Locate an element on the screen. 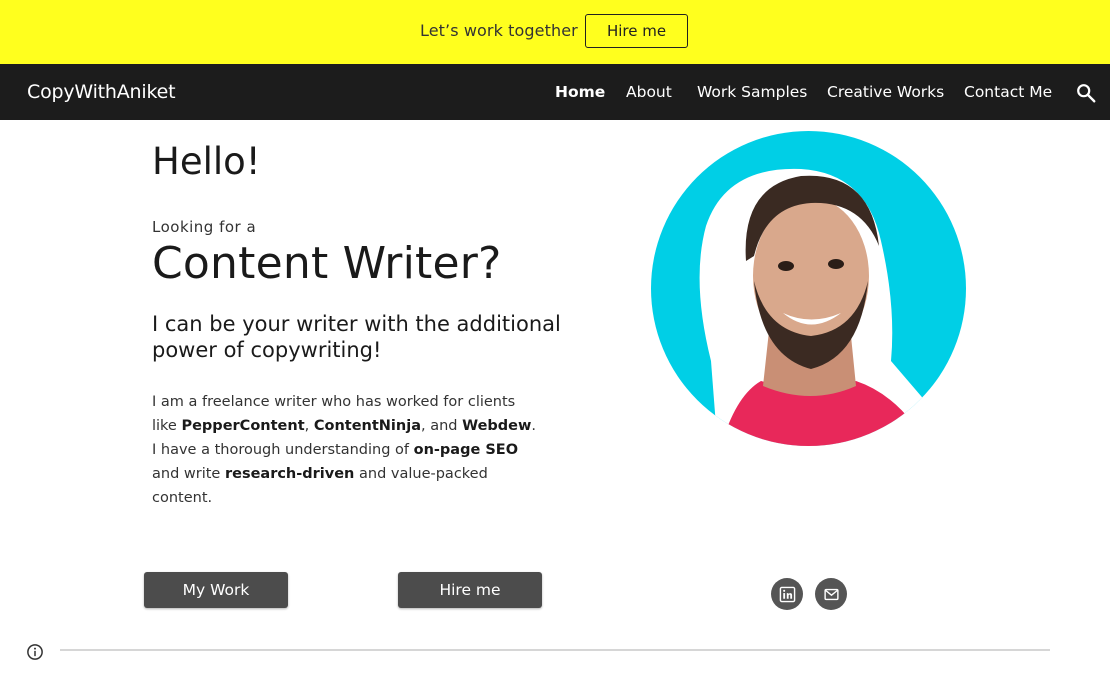 The width and height of the screenshot is (1110, 679). announcement-bar: Let’s work together Hire me is located at coordinates (555, 32).